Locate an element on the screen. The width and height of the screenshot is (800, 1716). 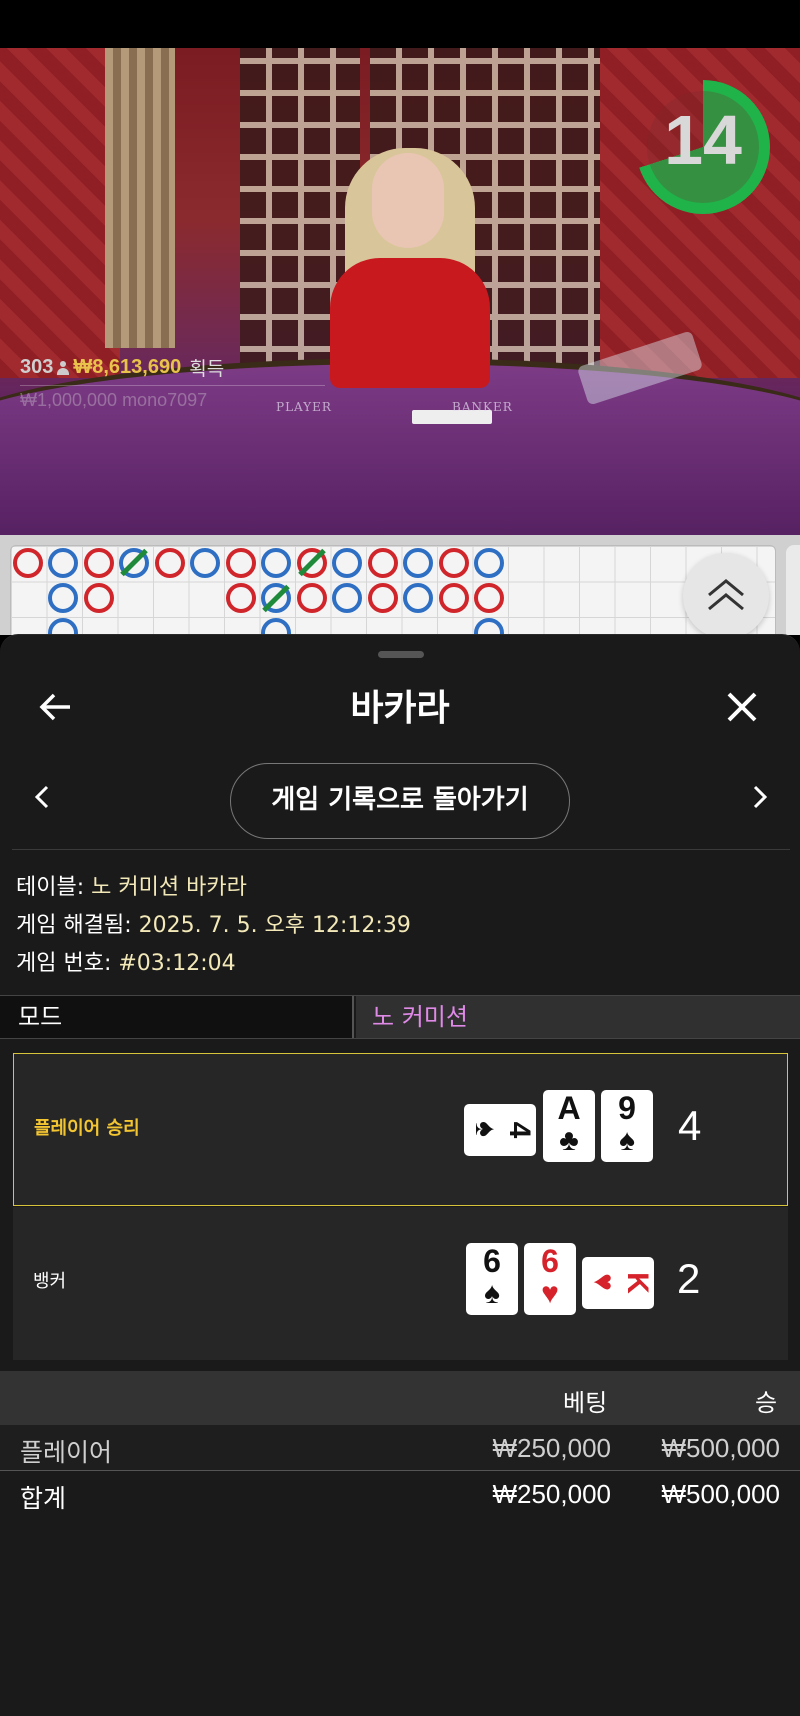
winners-label: 획득 is located at coordinates (207, 369).